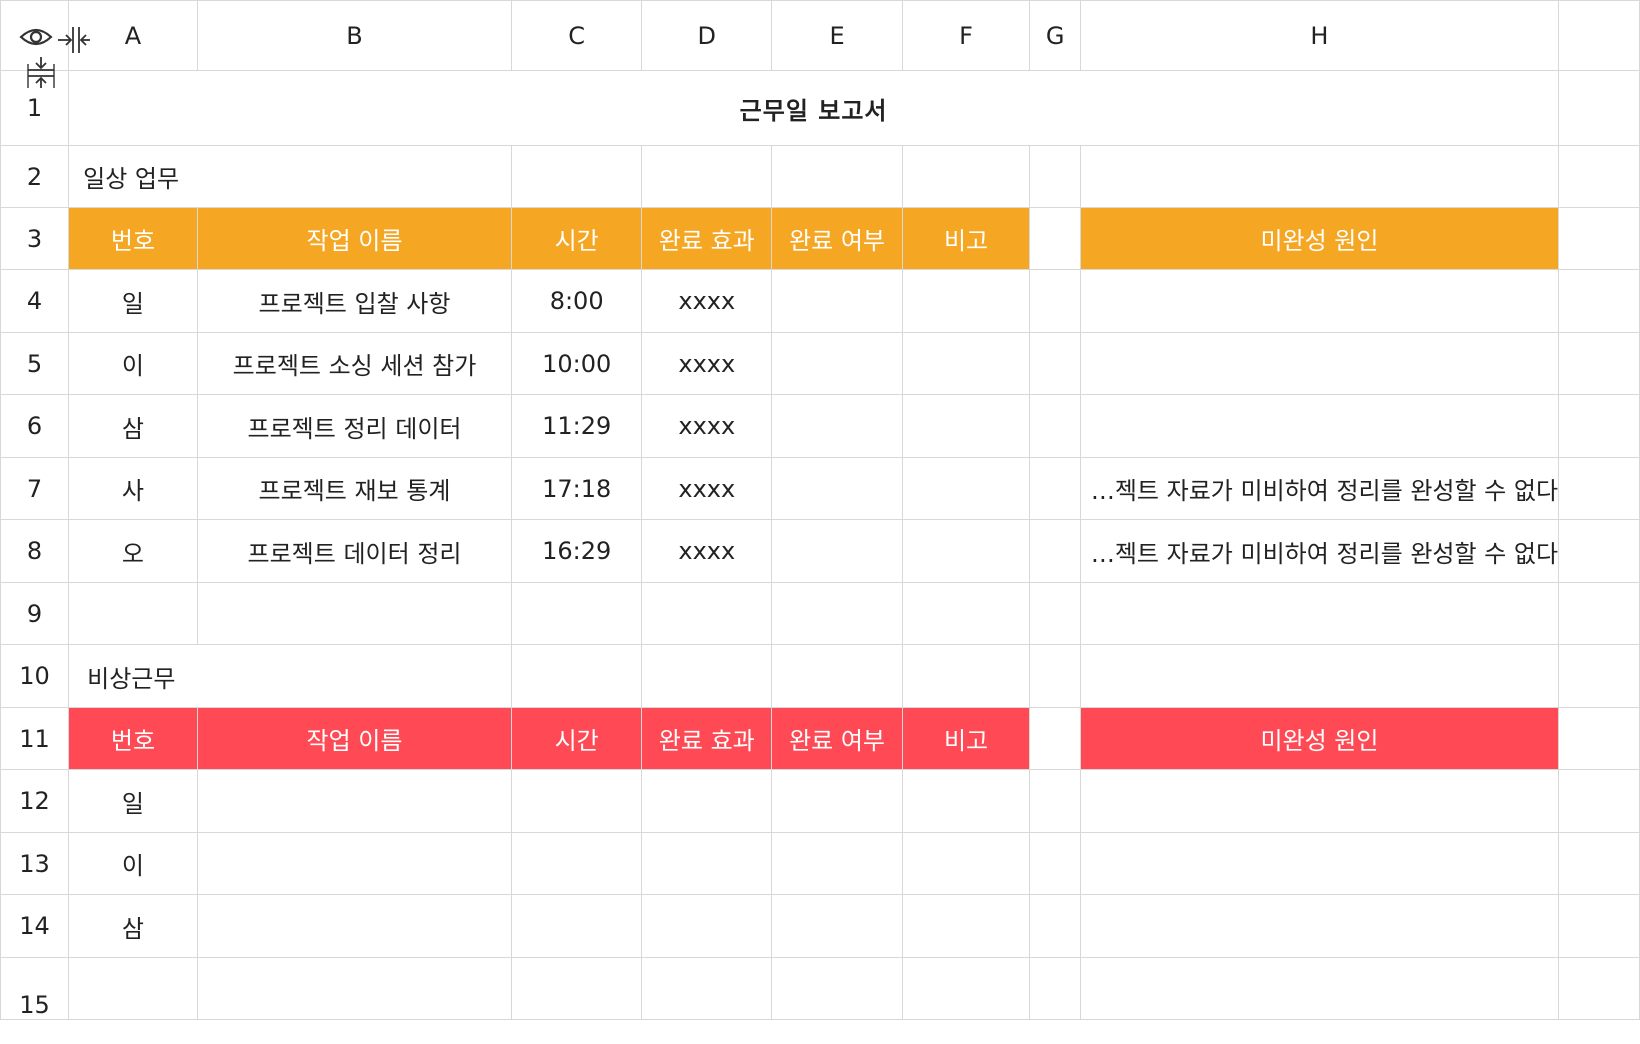  I want to click on task-number-cell: 삼, so click(133, 426).